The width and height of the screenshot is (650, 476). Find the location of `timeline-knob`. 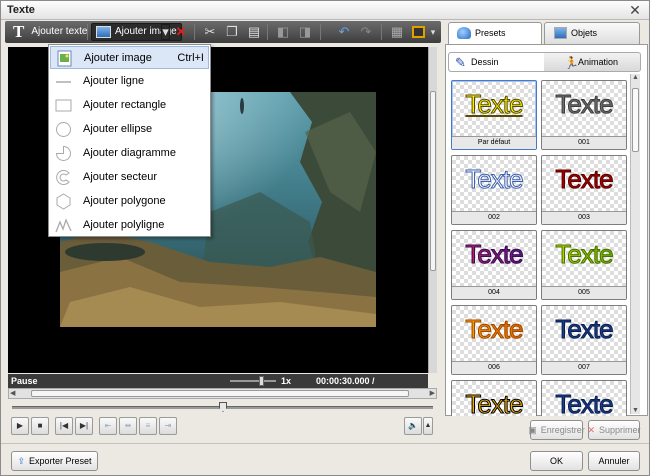

timeline-knob is located at coordinates (223, 407).